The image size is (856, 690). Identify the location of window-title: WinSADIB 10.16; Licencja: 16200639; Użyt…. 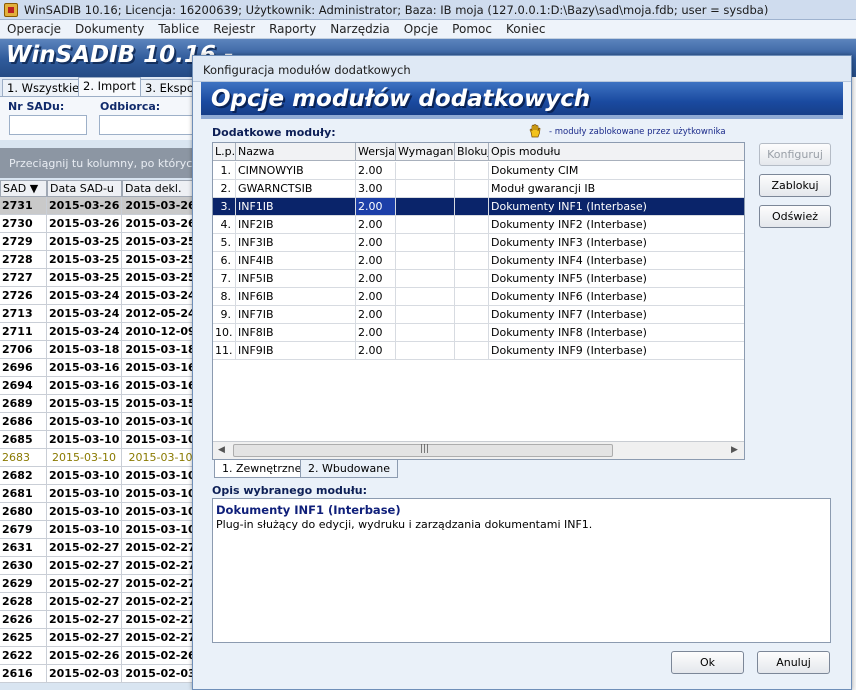
(396, 9).